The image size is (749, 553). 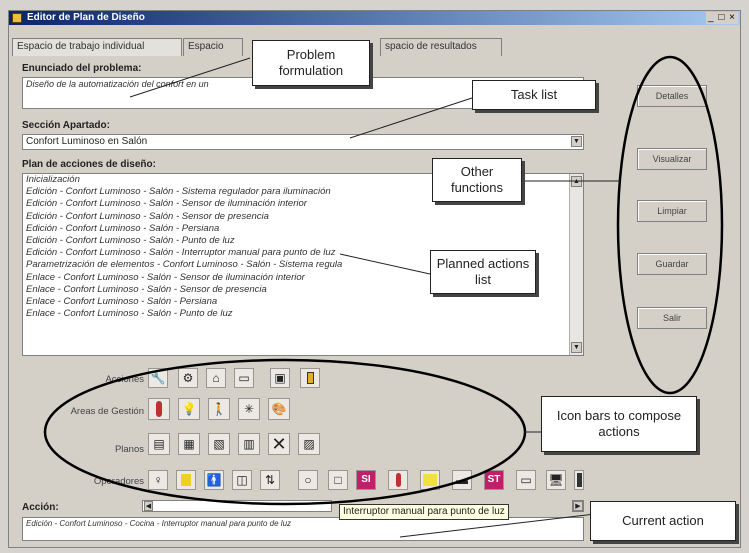 I want to click on window-controls: _ □ ×, so click(x=722, y=18).